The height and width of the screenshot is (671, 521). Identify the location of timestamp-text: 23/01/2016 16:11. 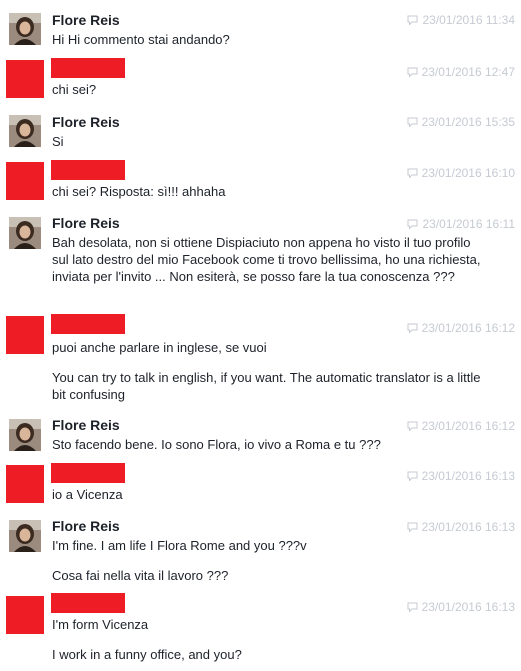
(468, 224).